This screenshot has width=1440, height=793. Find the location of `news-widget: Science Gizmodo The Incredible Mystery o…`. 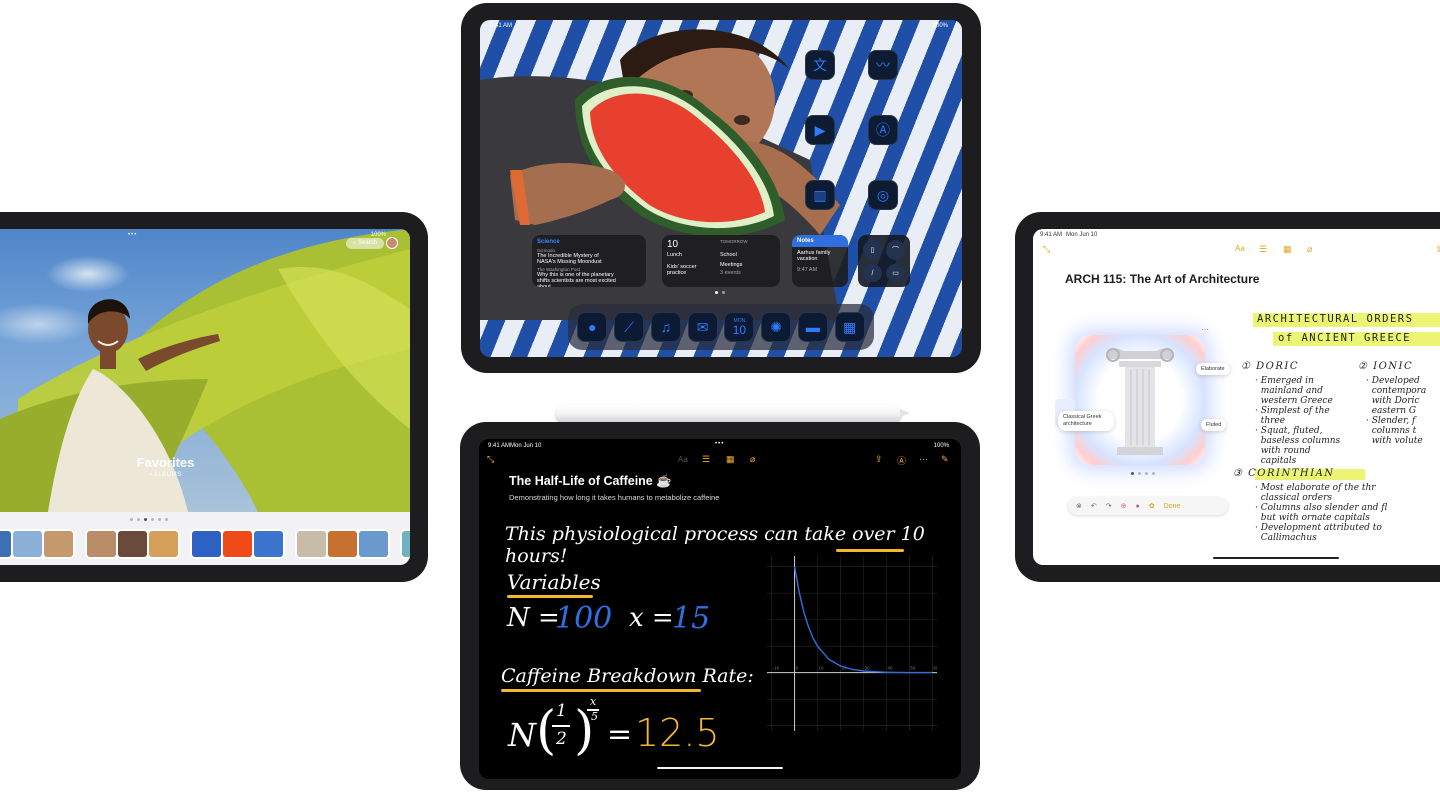

news-widget: Science Gizmodo The Incredible Mystery o… is located at coordinates (589, 261).